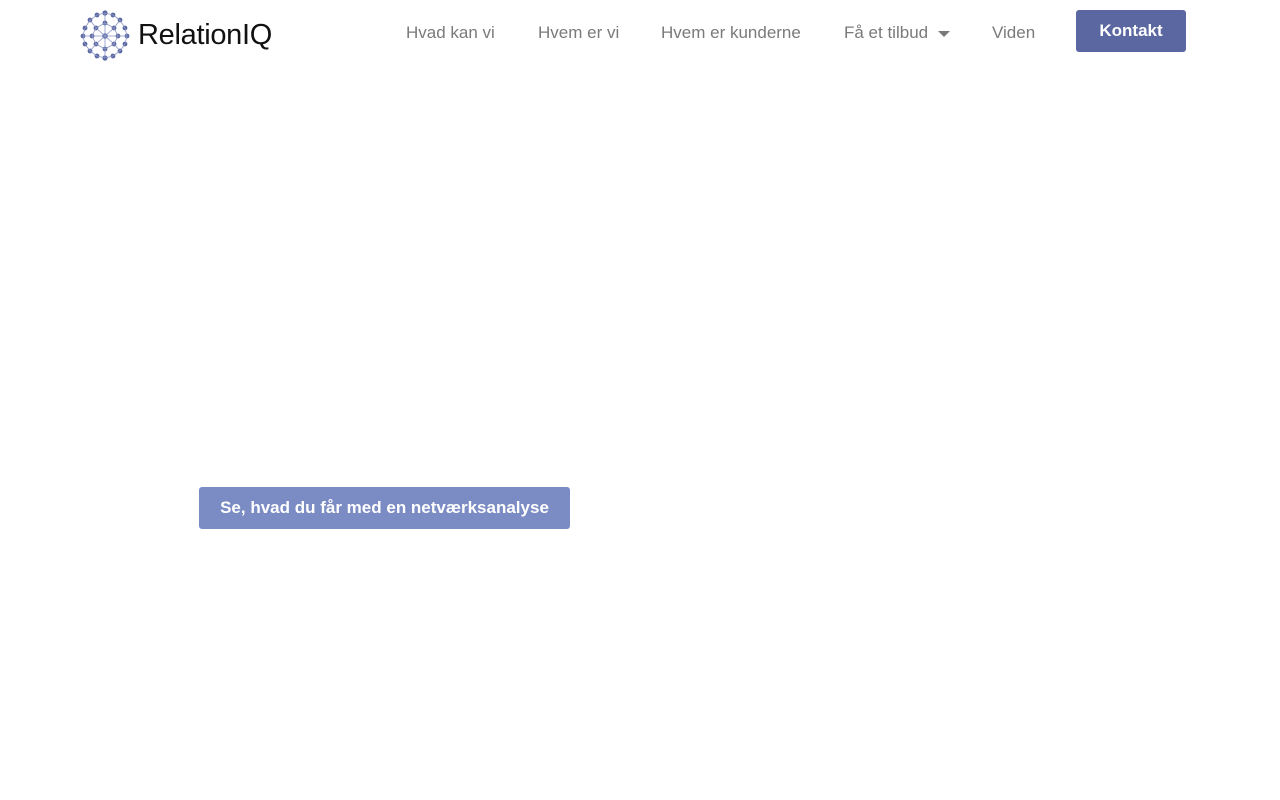 Image resolution: width=1280 pixels, height=800 pixels. I want to click on nav-item-hvem-er-vi: Hvem er vi, so click(578, 33).